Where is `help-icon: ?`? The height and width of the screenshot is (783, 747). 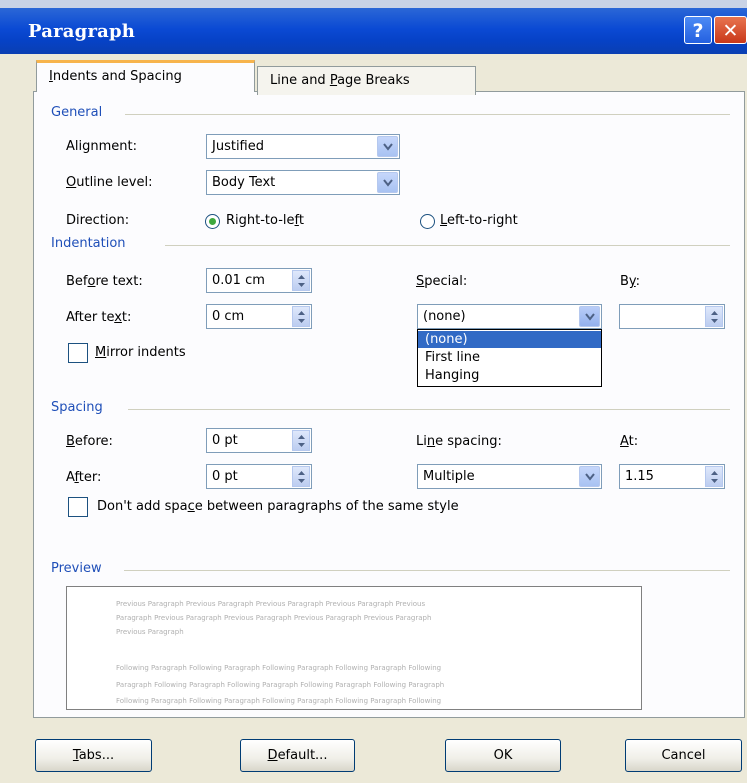 help-icon: ? is located at coordinates (698, 31).